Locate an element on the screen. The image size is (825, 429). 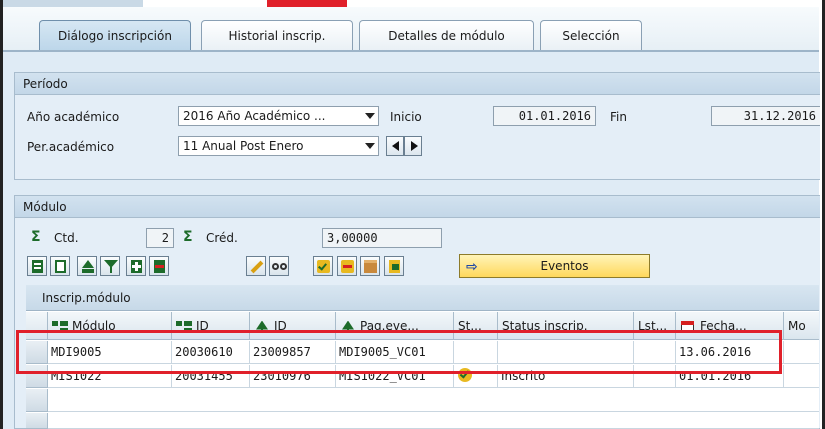
col-header-id2: ID is located at coordinates (293, 326).